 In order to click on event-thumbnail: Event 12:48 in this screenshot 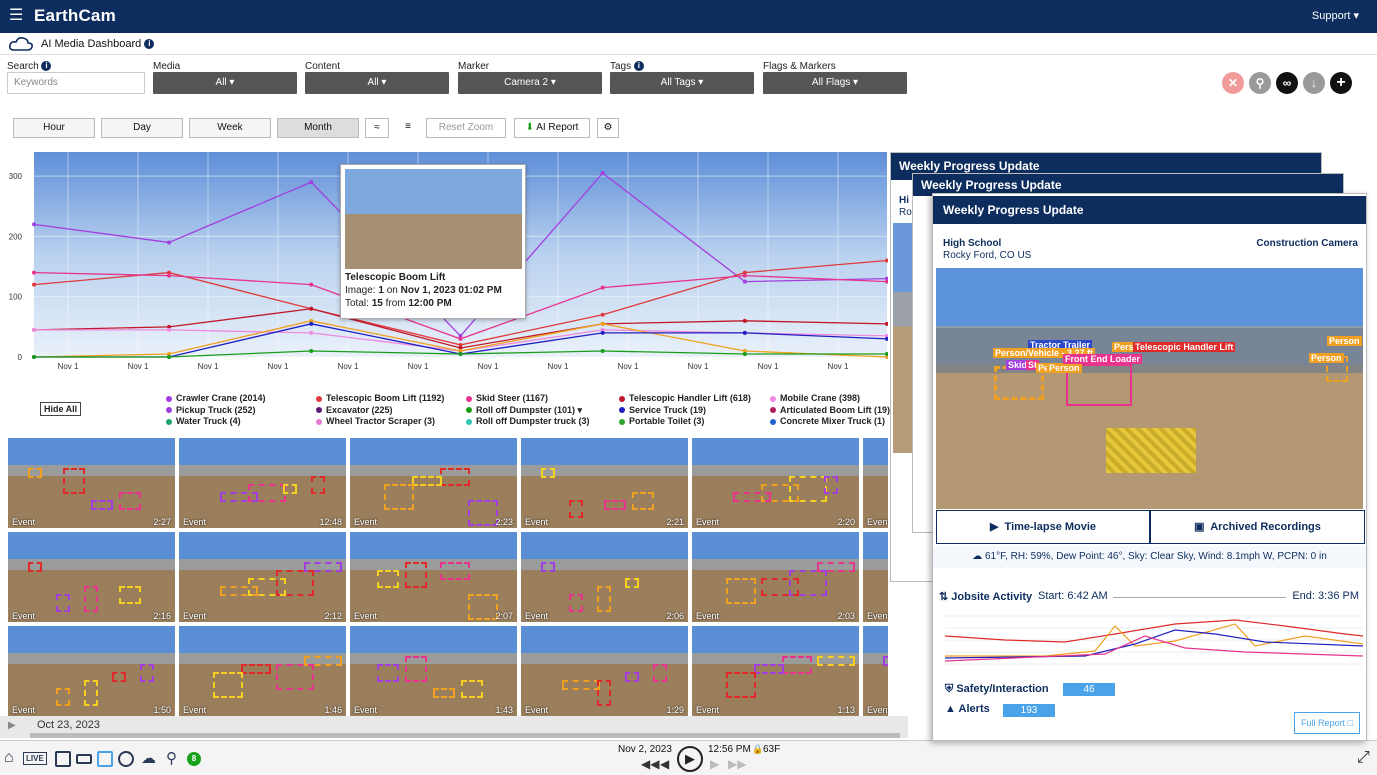, I will do `click(262, 483)`.